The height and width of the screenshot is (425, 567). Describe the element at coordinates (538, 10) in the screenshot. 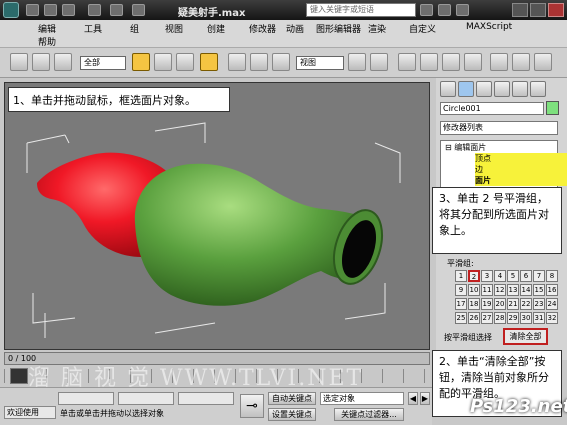

I see `maximize-button` at that location.